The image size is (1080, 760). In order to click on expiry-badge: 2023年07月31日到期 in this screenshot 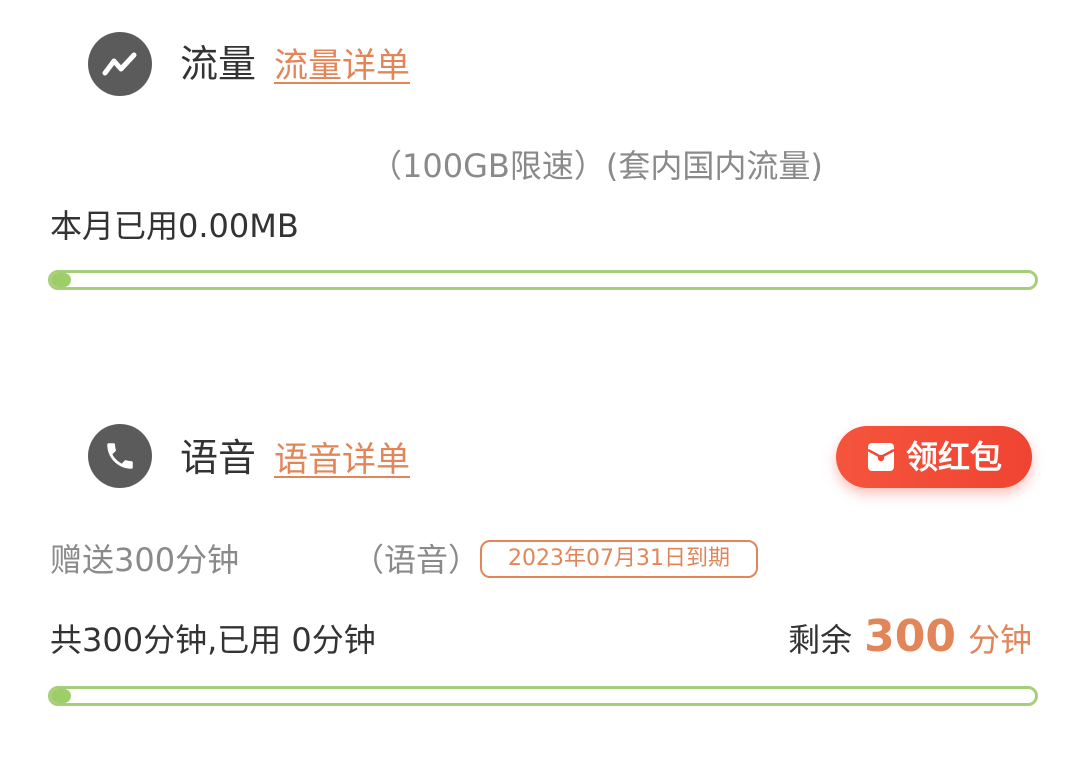, I will do `click(619, 559)`.